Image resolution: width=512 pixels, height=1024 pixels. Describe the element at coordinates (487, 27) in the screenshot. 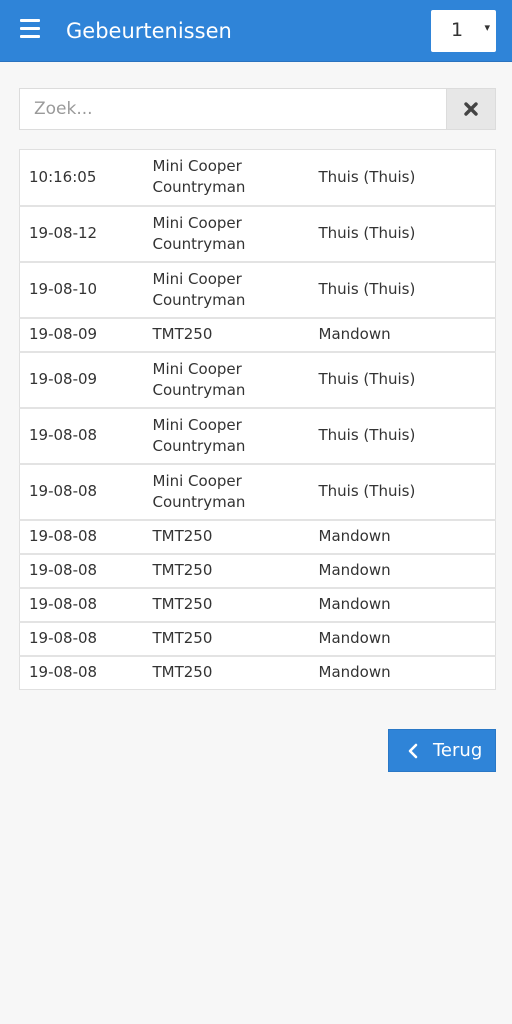

I see `dropdown-arrow-icon: ▾` at that location.